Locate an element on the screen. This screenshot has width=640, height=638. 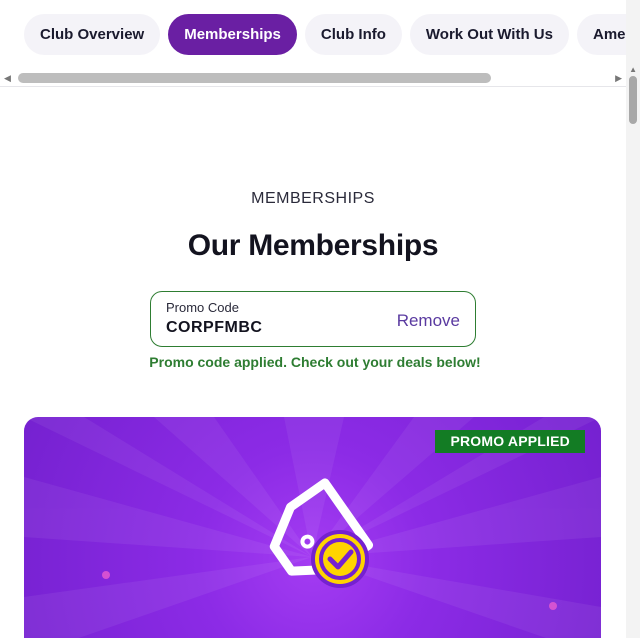
tag-check-icon is located at coordinates (321, 533).